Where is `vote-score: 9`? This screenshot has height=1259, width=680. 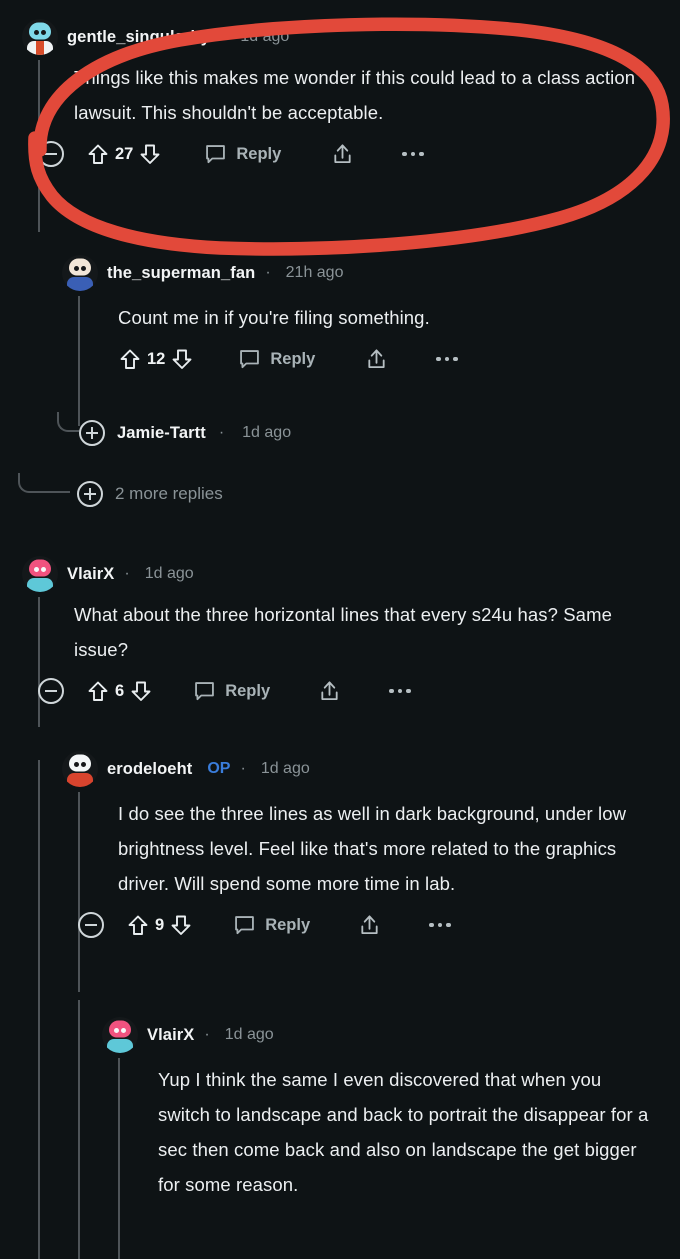 vote-score: 9 is located at coordinates (160, 924).